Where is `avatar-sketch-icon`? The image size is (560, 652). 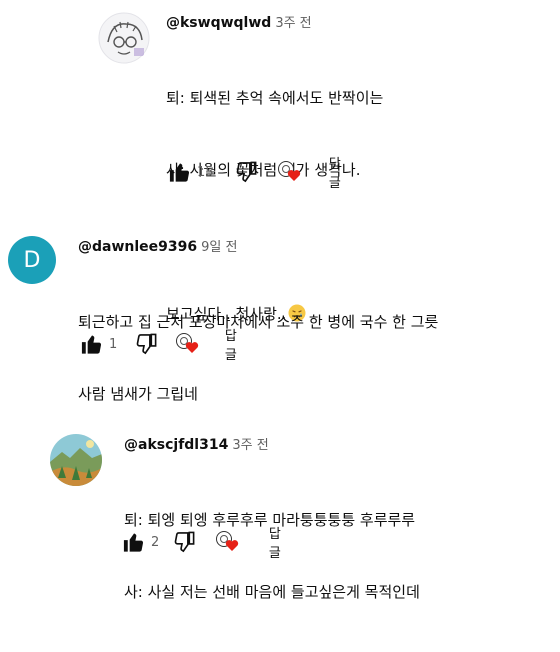
avatar-sketch-icon is located at coordinates (124, 38).